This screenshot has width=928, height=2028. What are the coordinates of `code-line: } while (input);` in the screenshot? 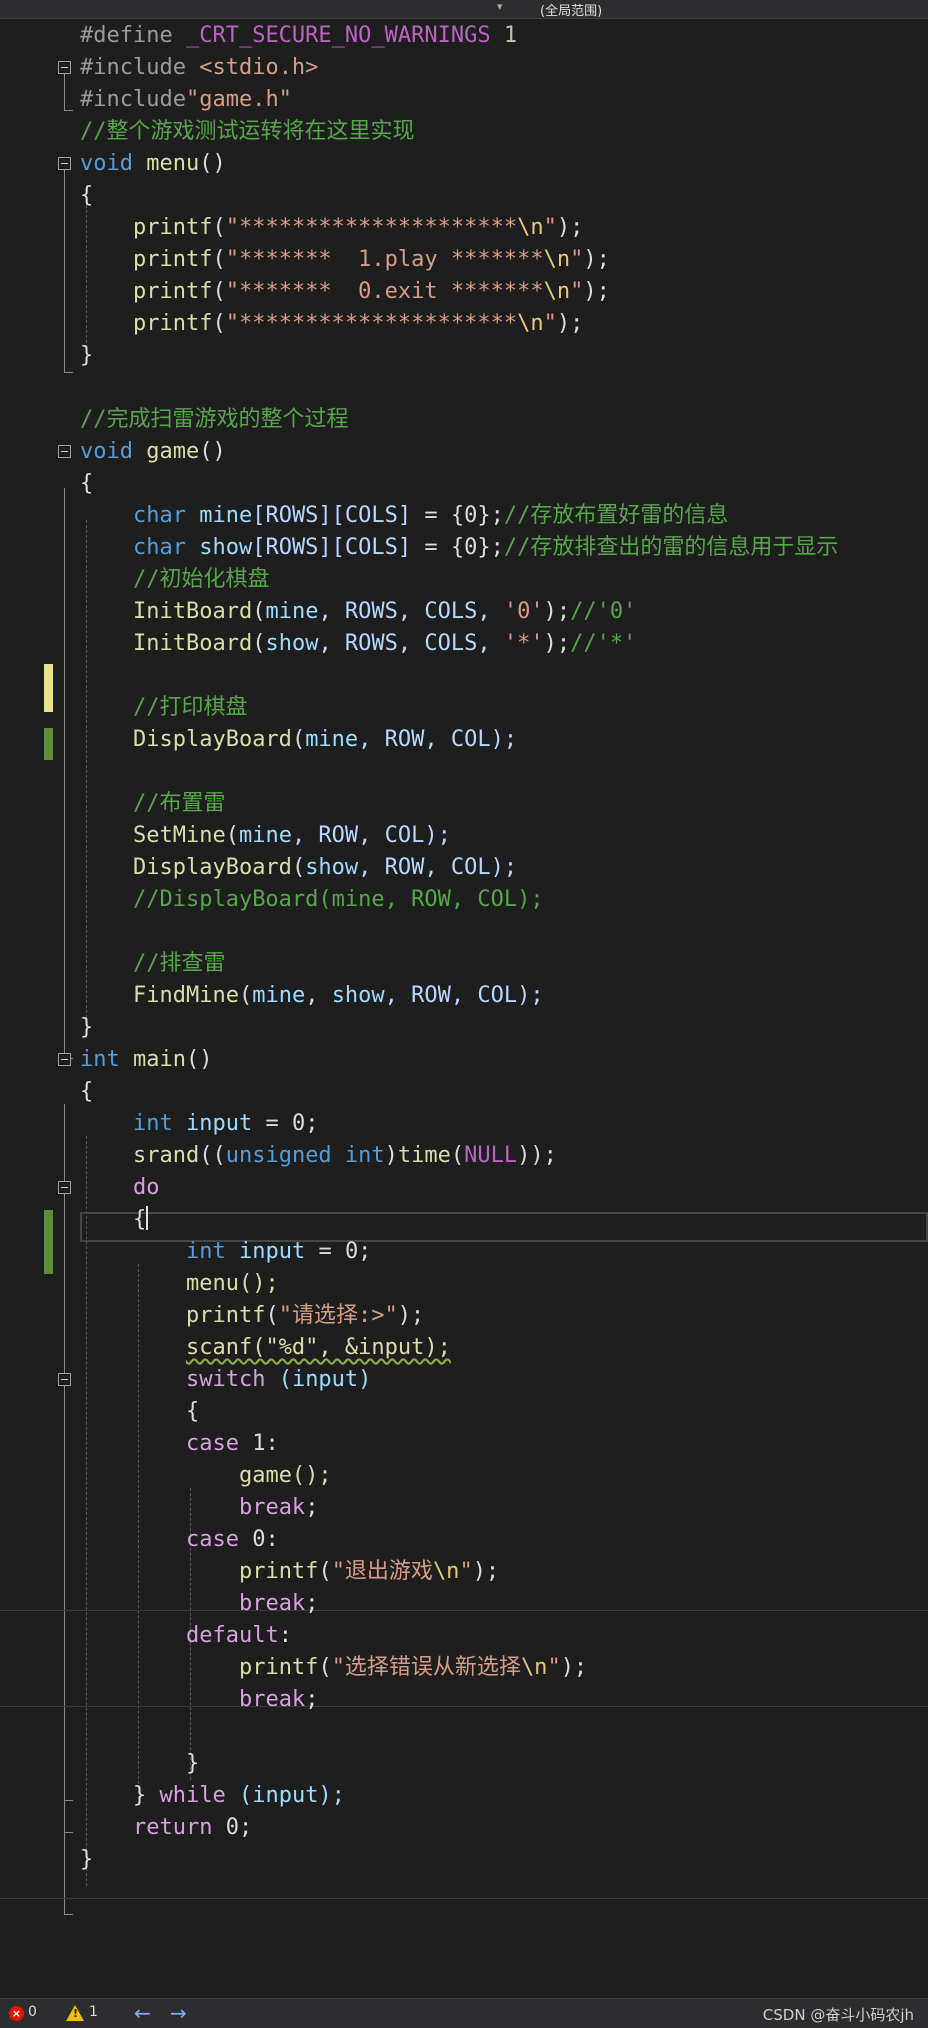 It's located at (464, 1796).